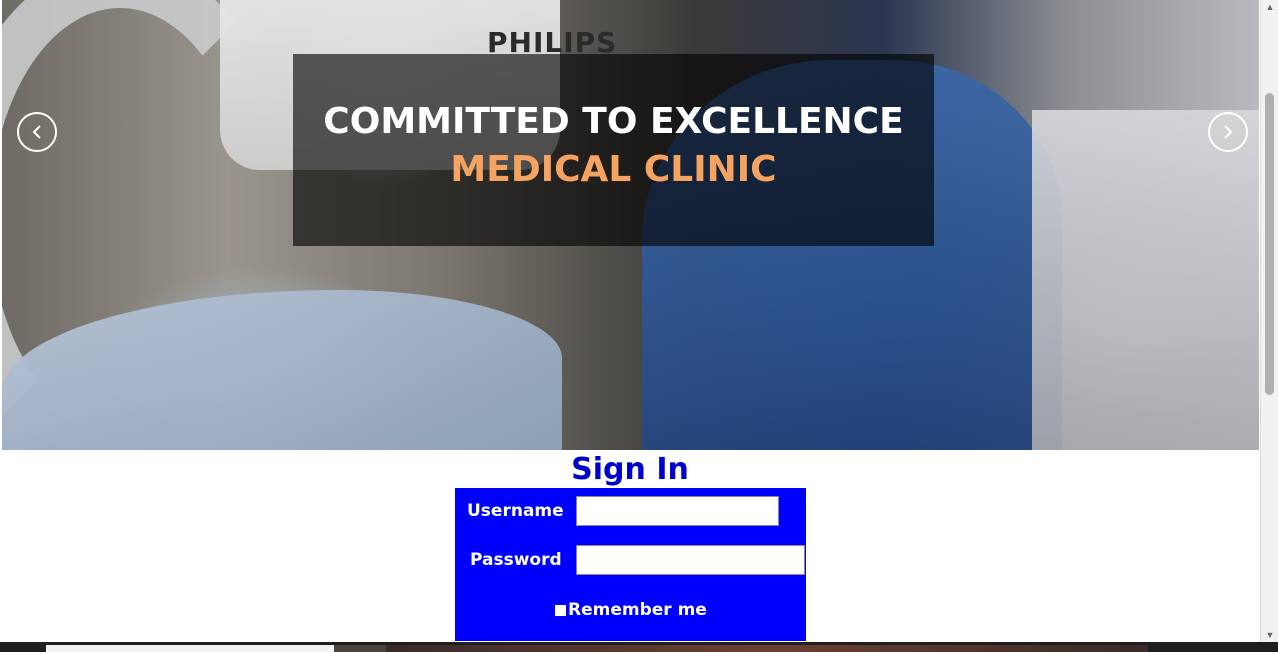  I want to click on scroll-up-arrow-icon: ▲, so click(1269, 7).